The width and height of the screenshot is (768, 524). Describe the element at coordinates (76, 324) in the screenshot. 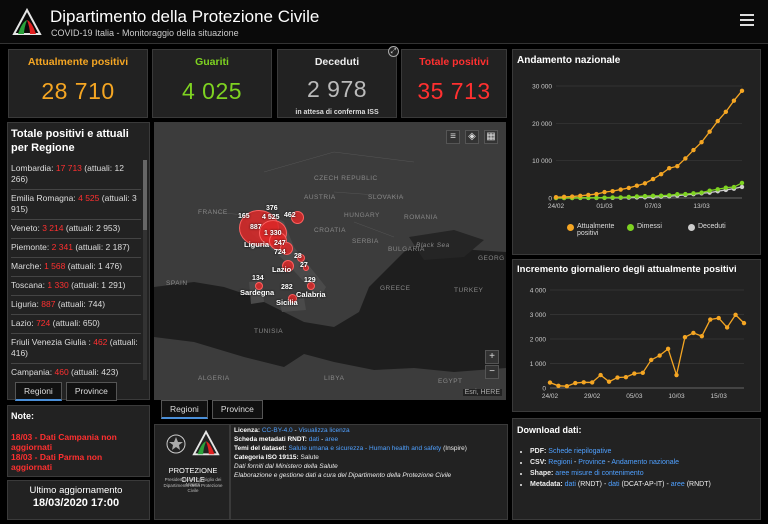

I see `region-row: Lazio: 724 (attuali: 650)` at that location.